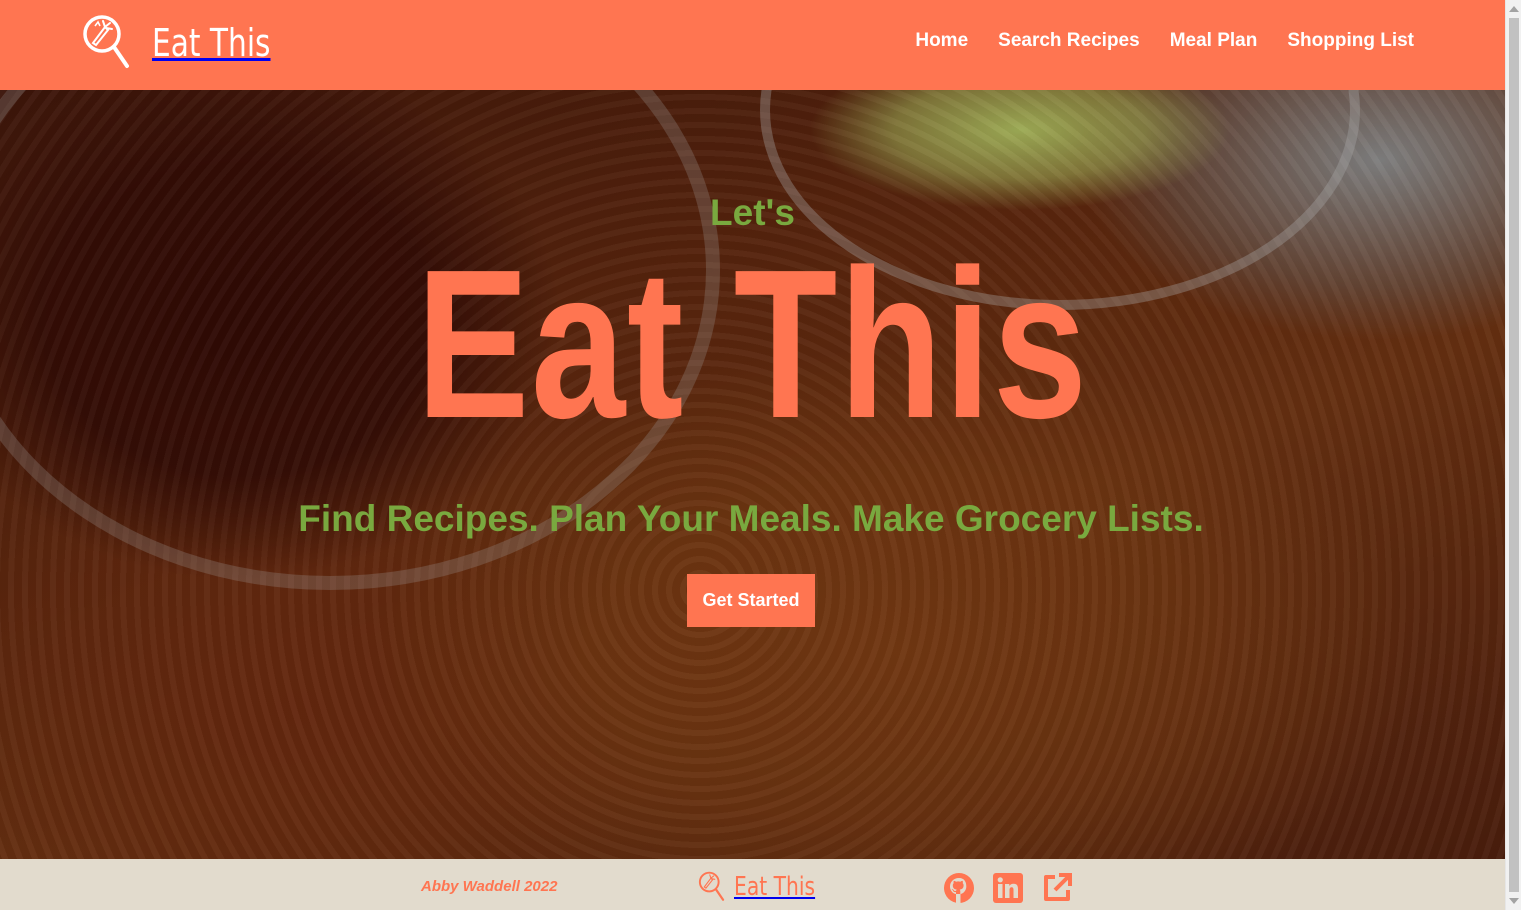  Describe the element at coordinates (752, 343) in the screenshot. I see `hero-title: Eat This` at that location.